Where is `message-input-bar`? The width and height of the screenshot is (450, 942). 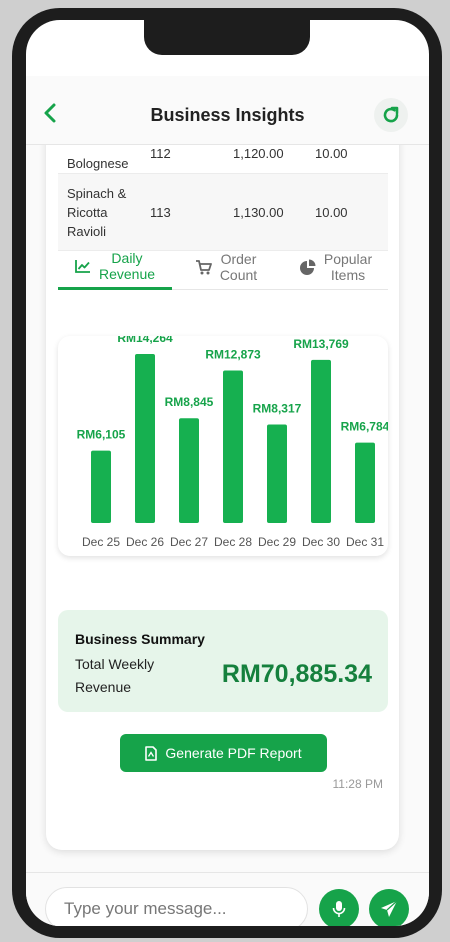
message-input-bar is located at coordinates (227, 899).